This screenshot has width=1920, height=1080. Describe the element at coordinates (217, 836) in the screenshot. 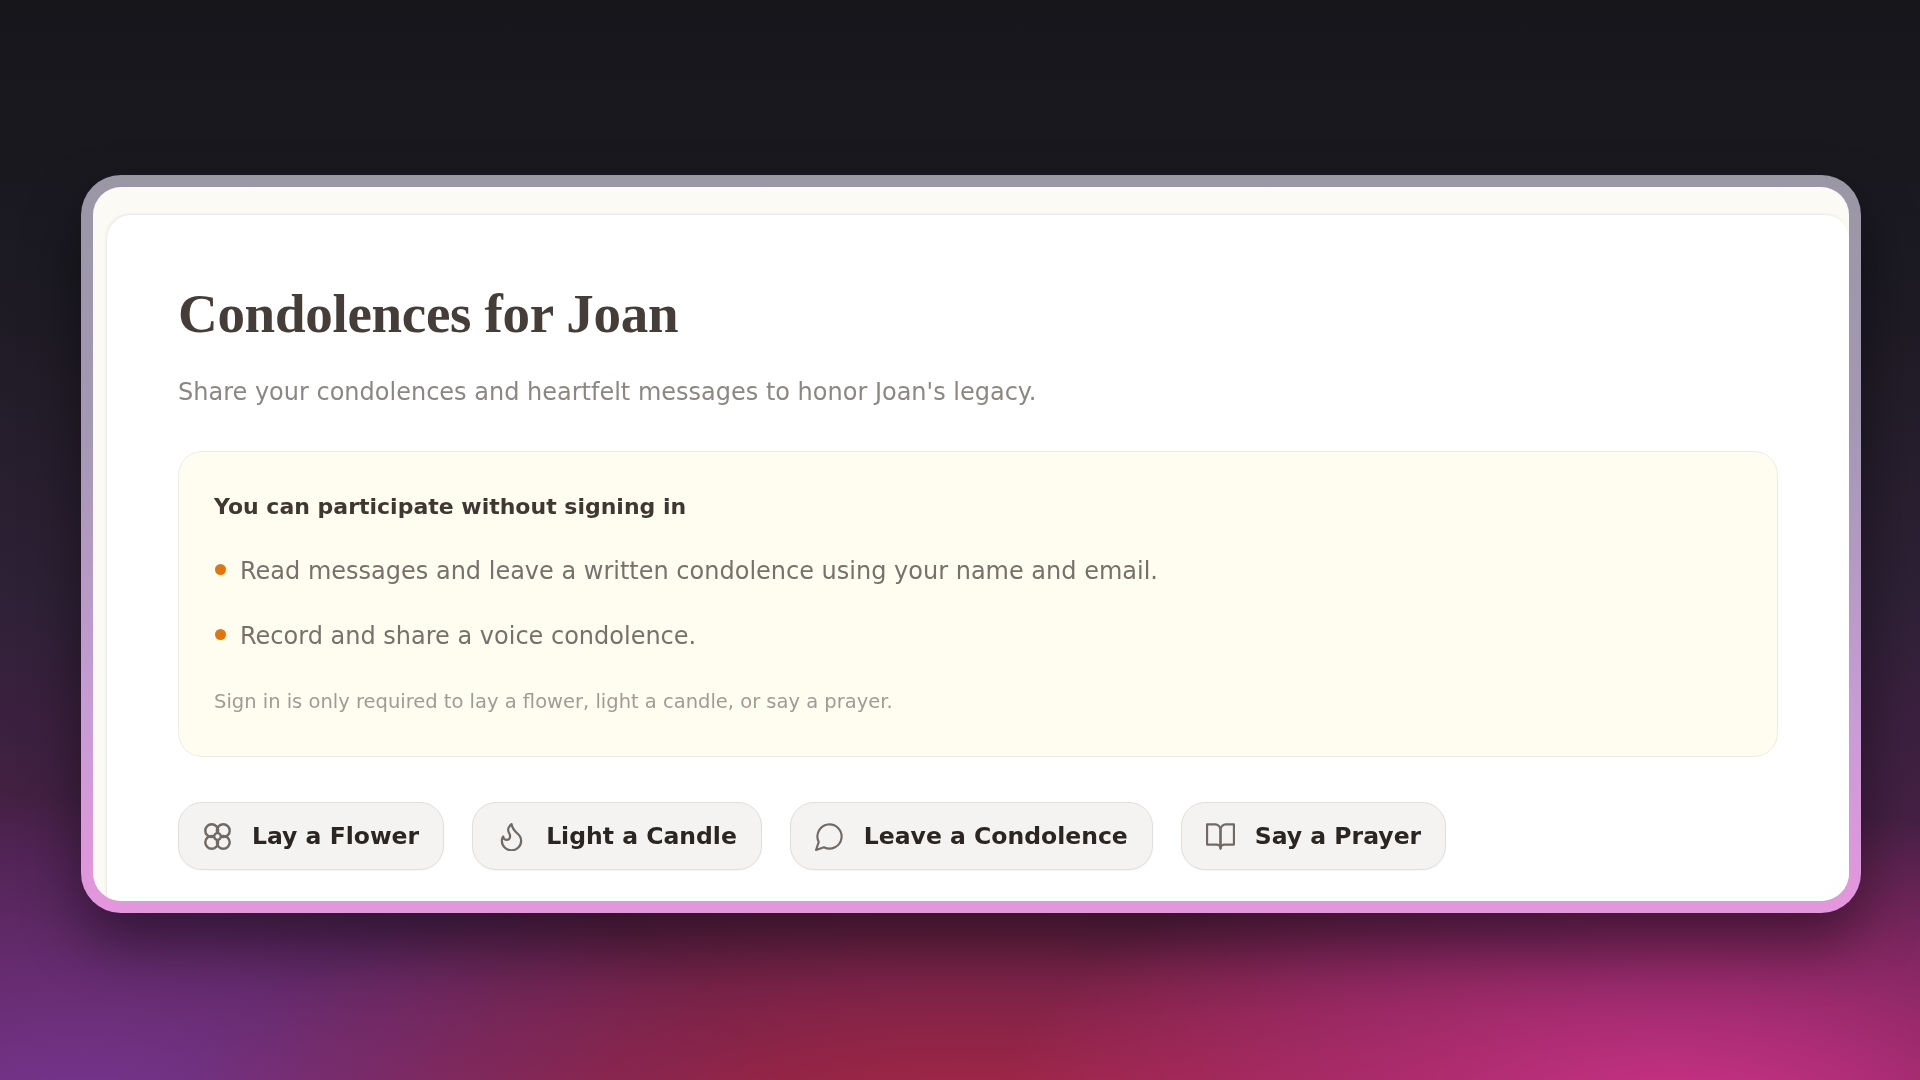

I see `flower-icon` at that location.